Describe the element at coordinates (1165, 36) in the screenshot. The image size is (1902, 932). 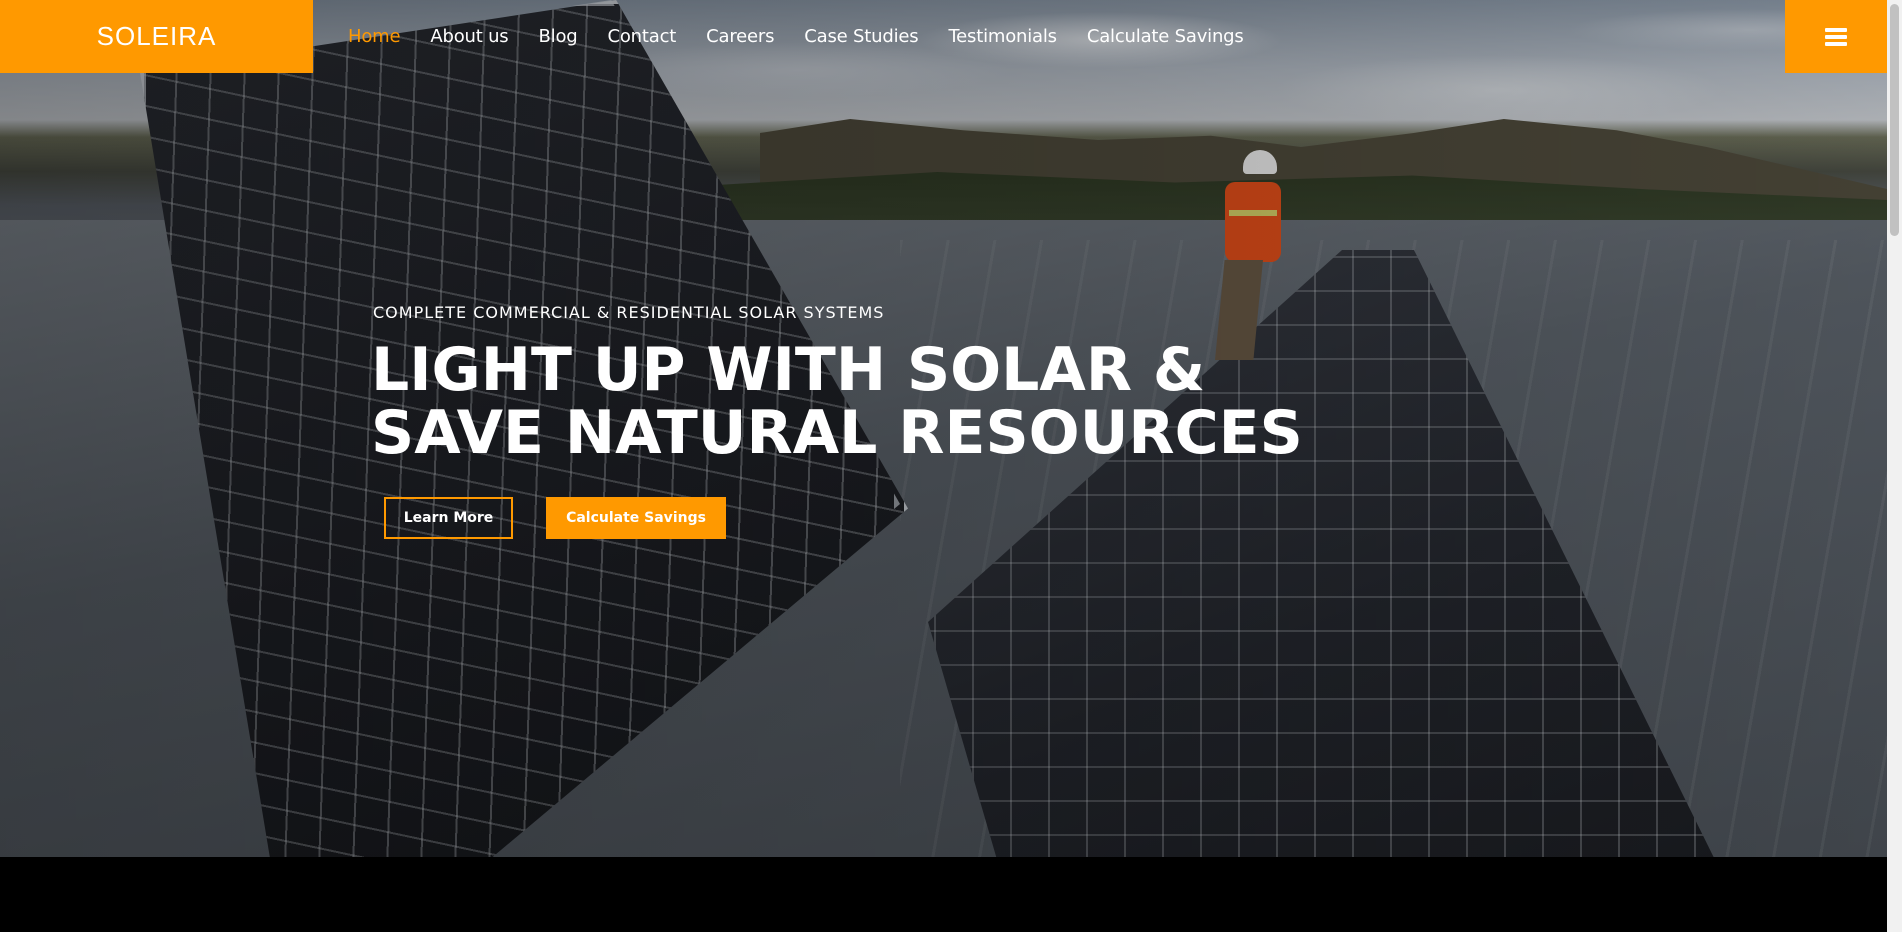
I see `nav-item-calculate-savings: Calculate Savings` at that location.